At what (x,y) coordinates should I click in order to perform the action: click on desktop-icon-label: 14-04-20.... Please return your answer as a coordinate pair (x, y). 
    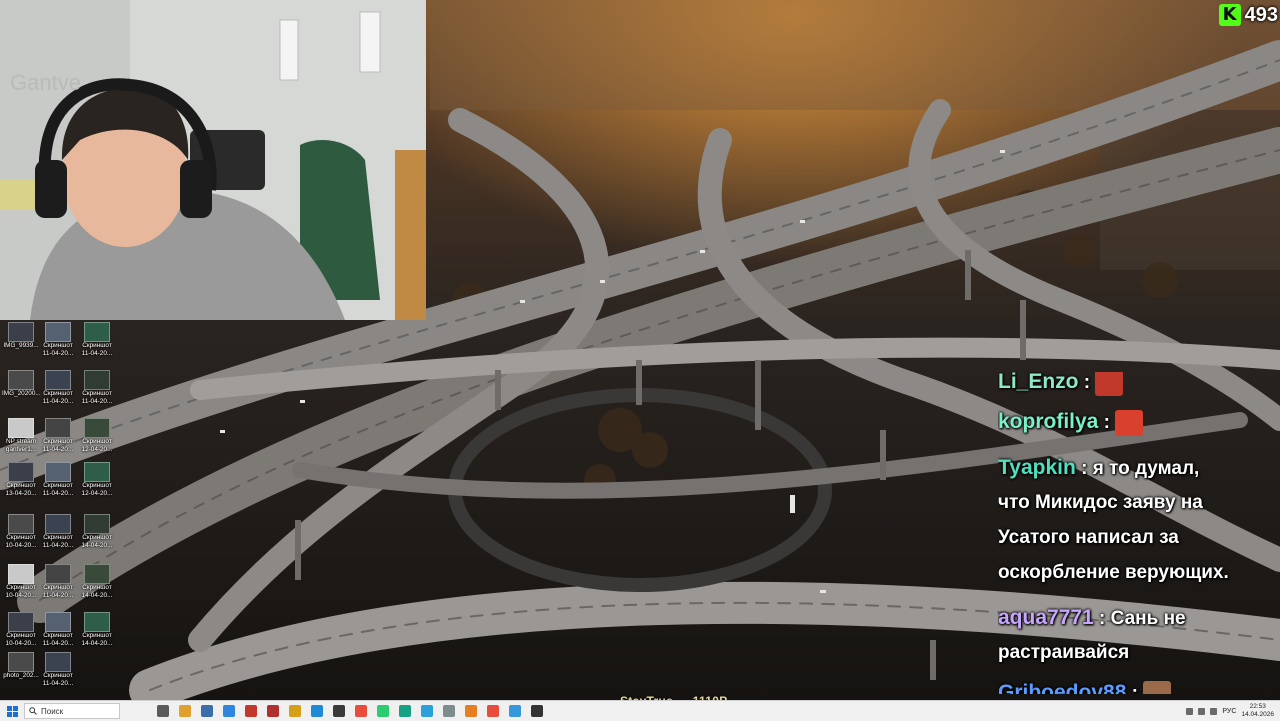
    Looking at the image, I should click on (97, 595).